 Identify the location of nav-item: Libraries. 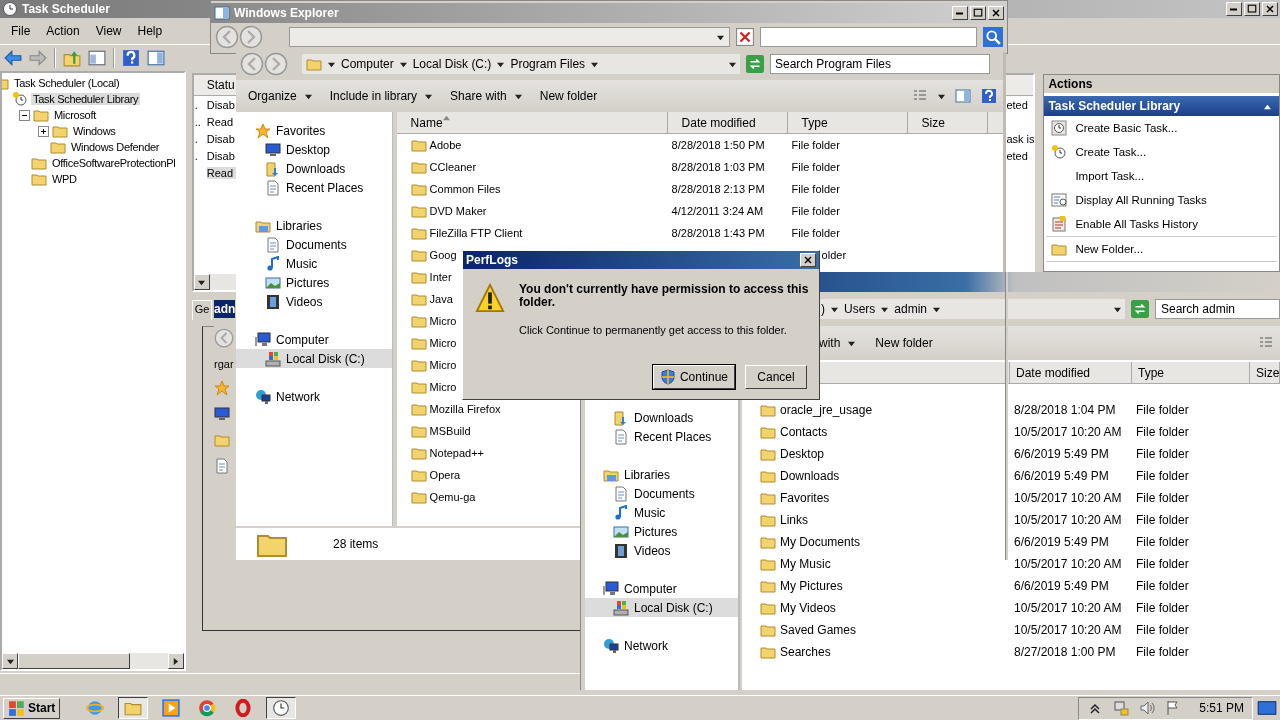
(661, 474).